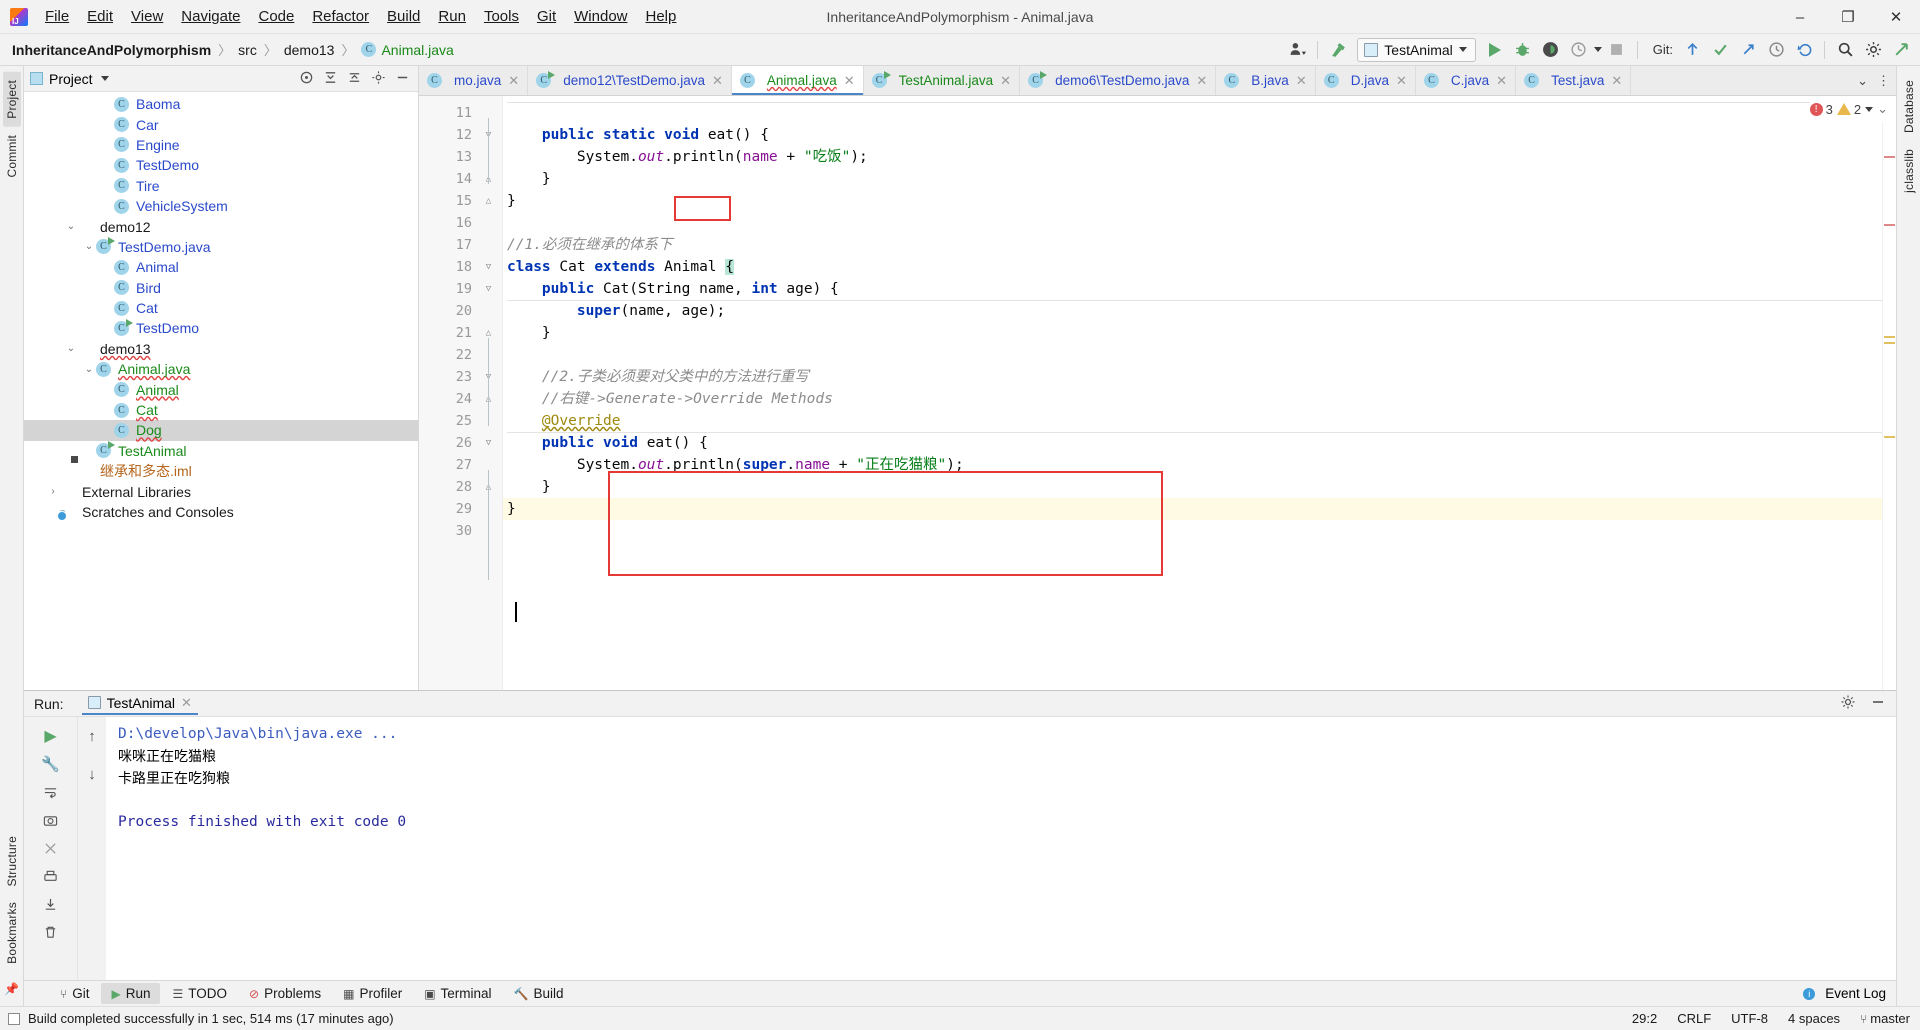 The image size is (1920, 1030). What do you see at coordinates (1909, 106) in the screenshot?
I see `sidebar-tab-database: Database` at bounding box center [1909, 106].